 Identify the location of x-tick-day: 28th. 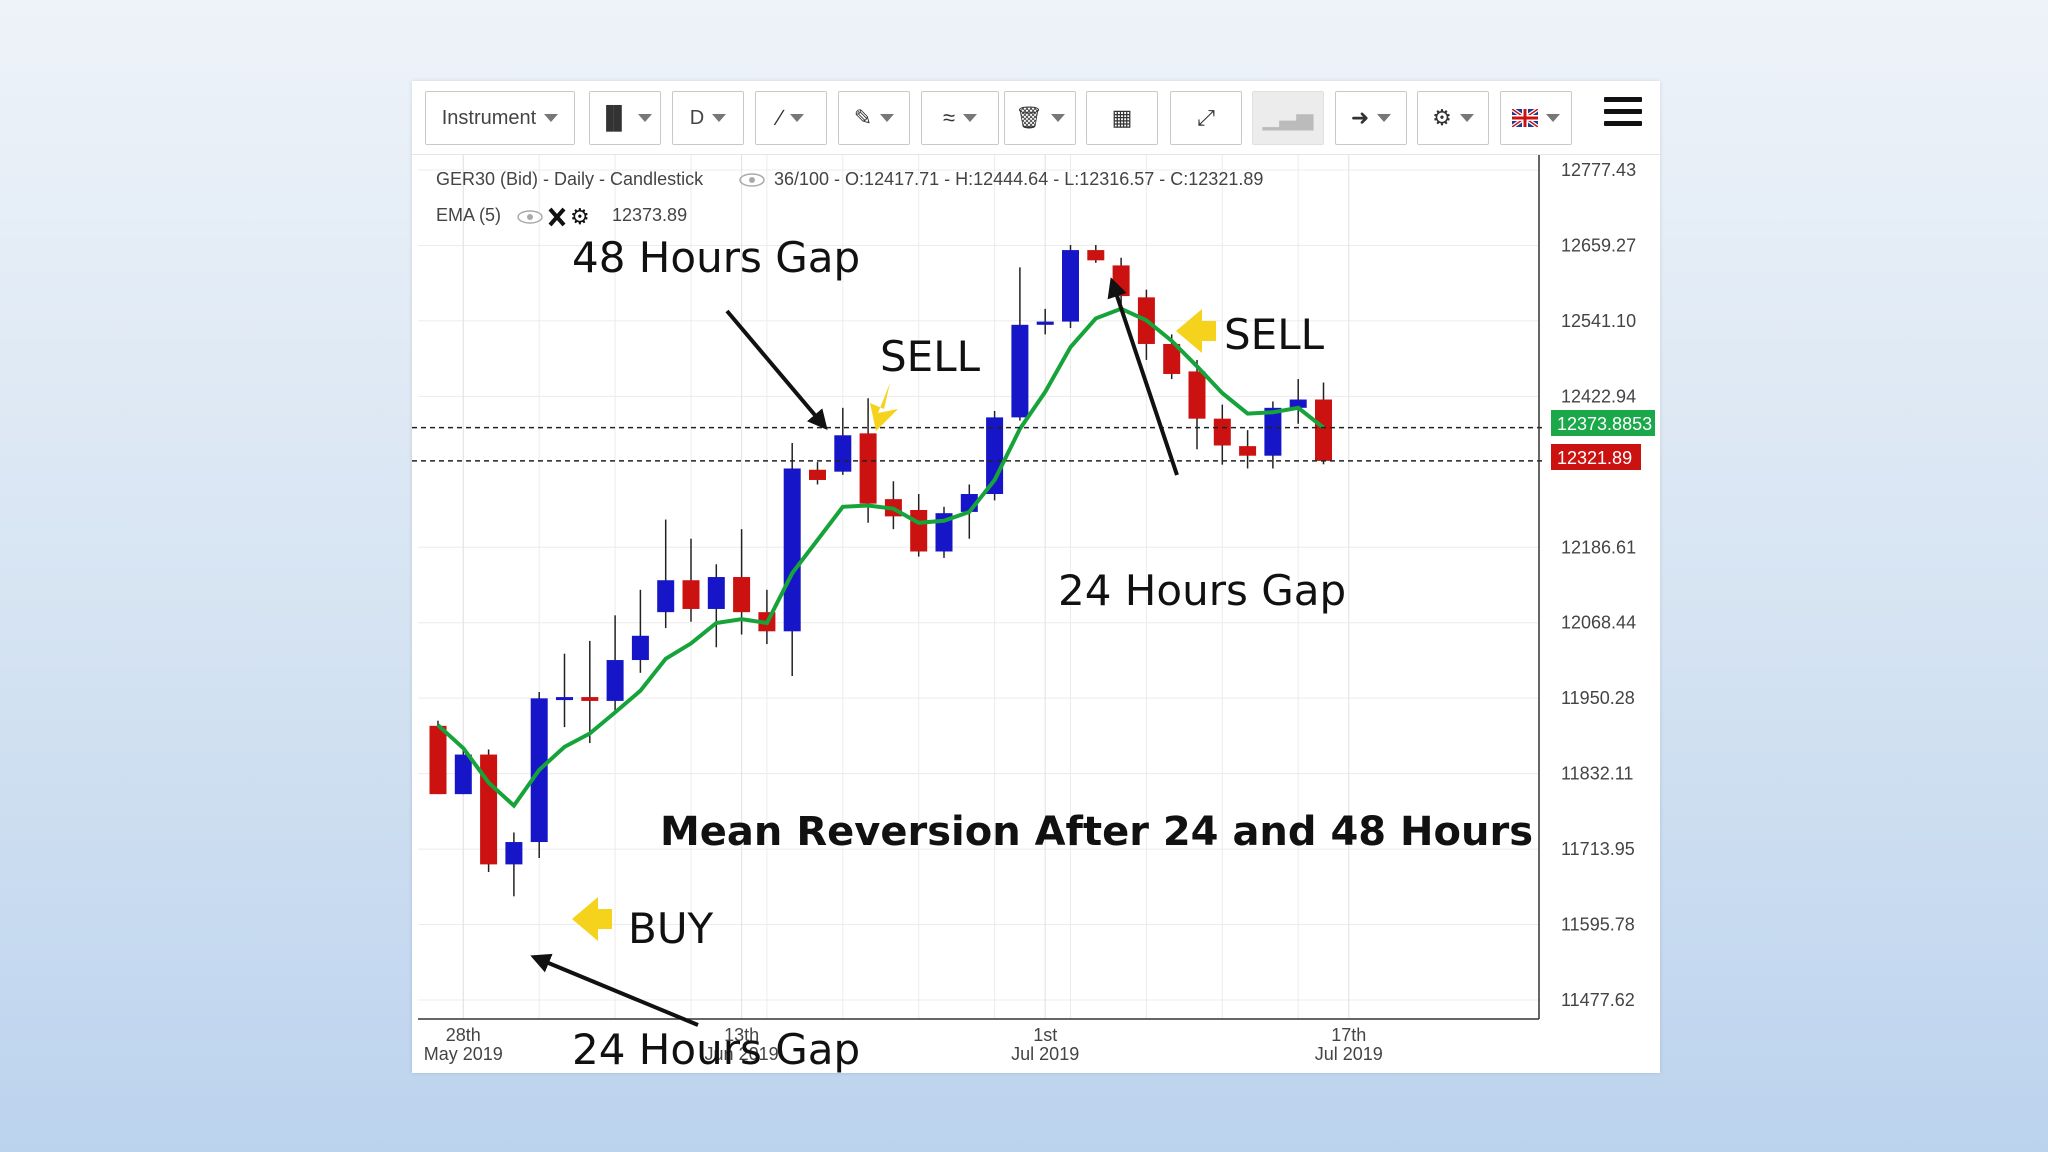
(463, 1035).